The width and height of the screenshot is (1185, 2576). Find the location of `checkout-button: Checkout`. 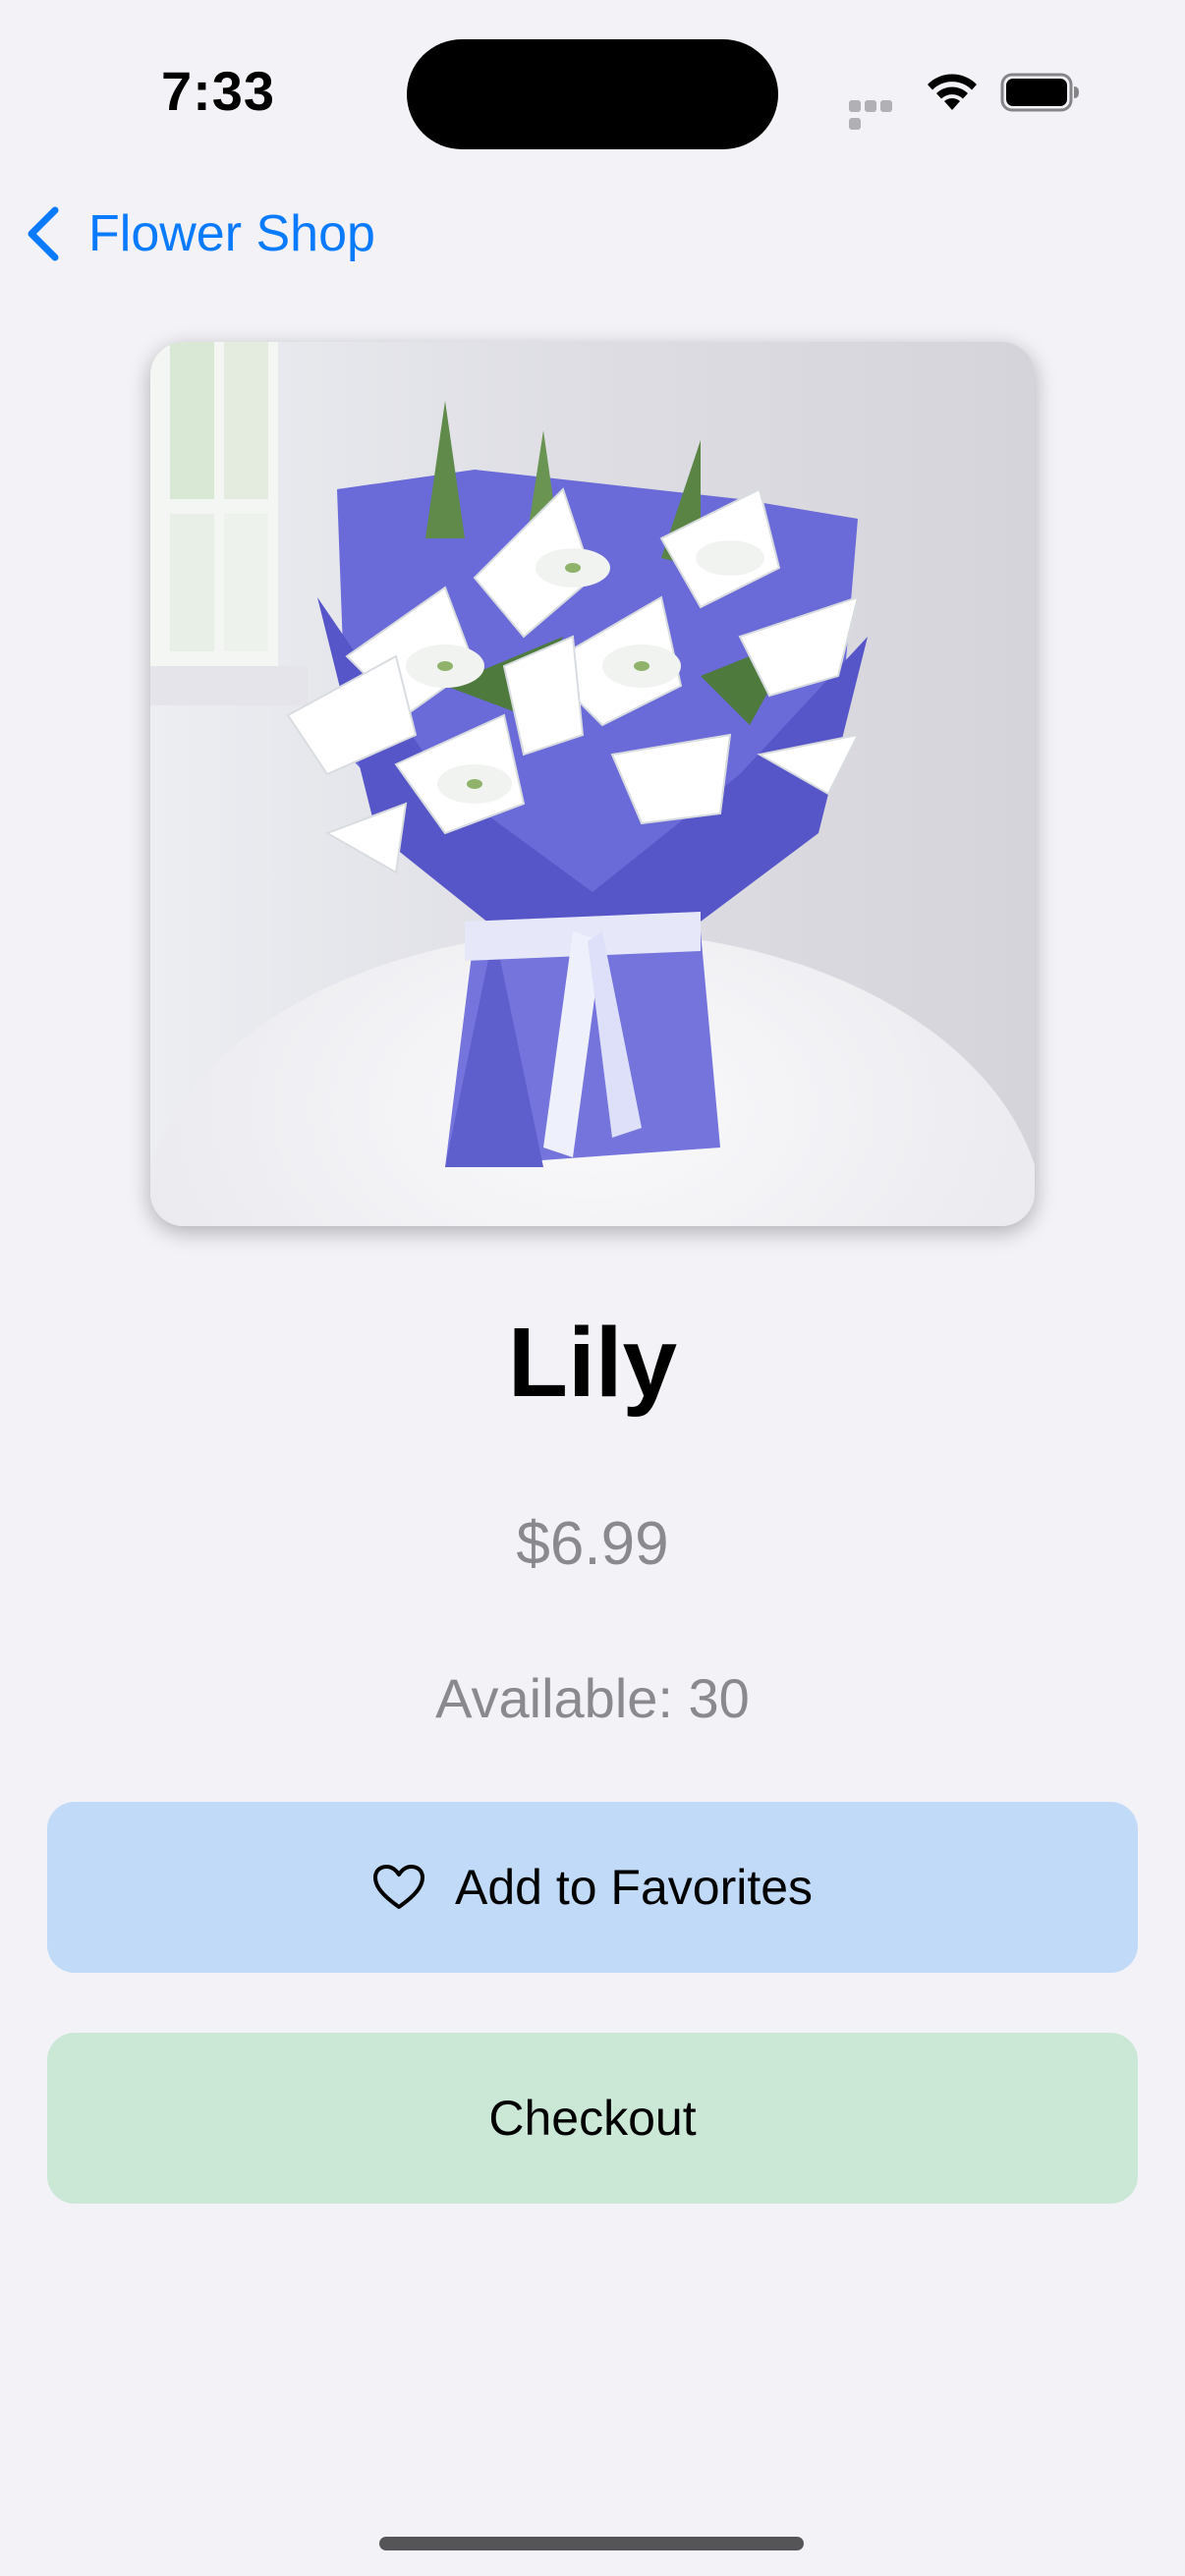

checkout-button: Checkout is located at coordinates (592, 2118).